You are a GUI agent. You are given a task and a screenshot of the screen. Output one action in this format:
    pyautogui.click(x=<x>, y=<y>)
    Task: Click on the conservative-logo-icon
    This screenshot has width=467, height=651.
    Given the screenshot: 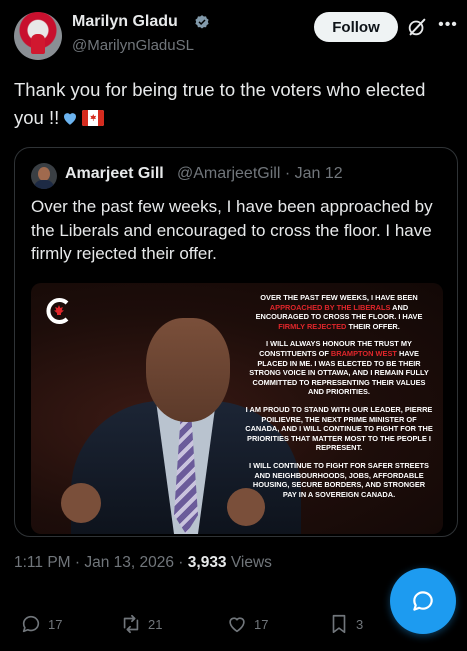 What is the action you would take?
    pyautogui.click(x=57, y=311)
    